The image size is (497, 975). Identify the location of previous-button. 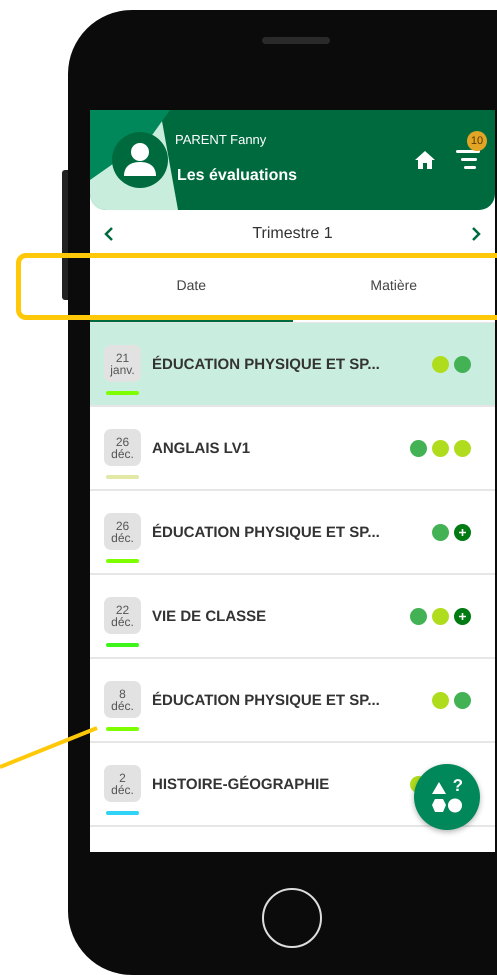
(109, 234).